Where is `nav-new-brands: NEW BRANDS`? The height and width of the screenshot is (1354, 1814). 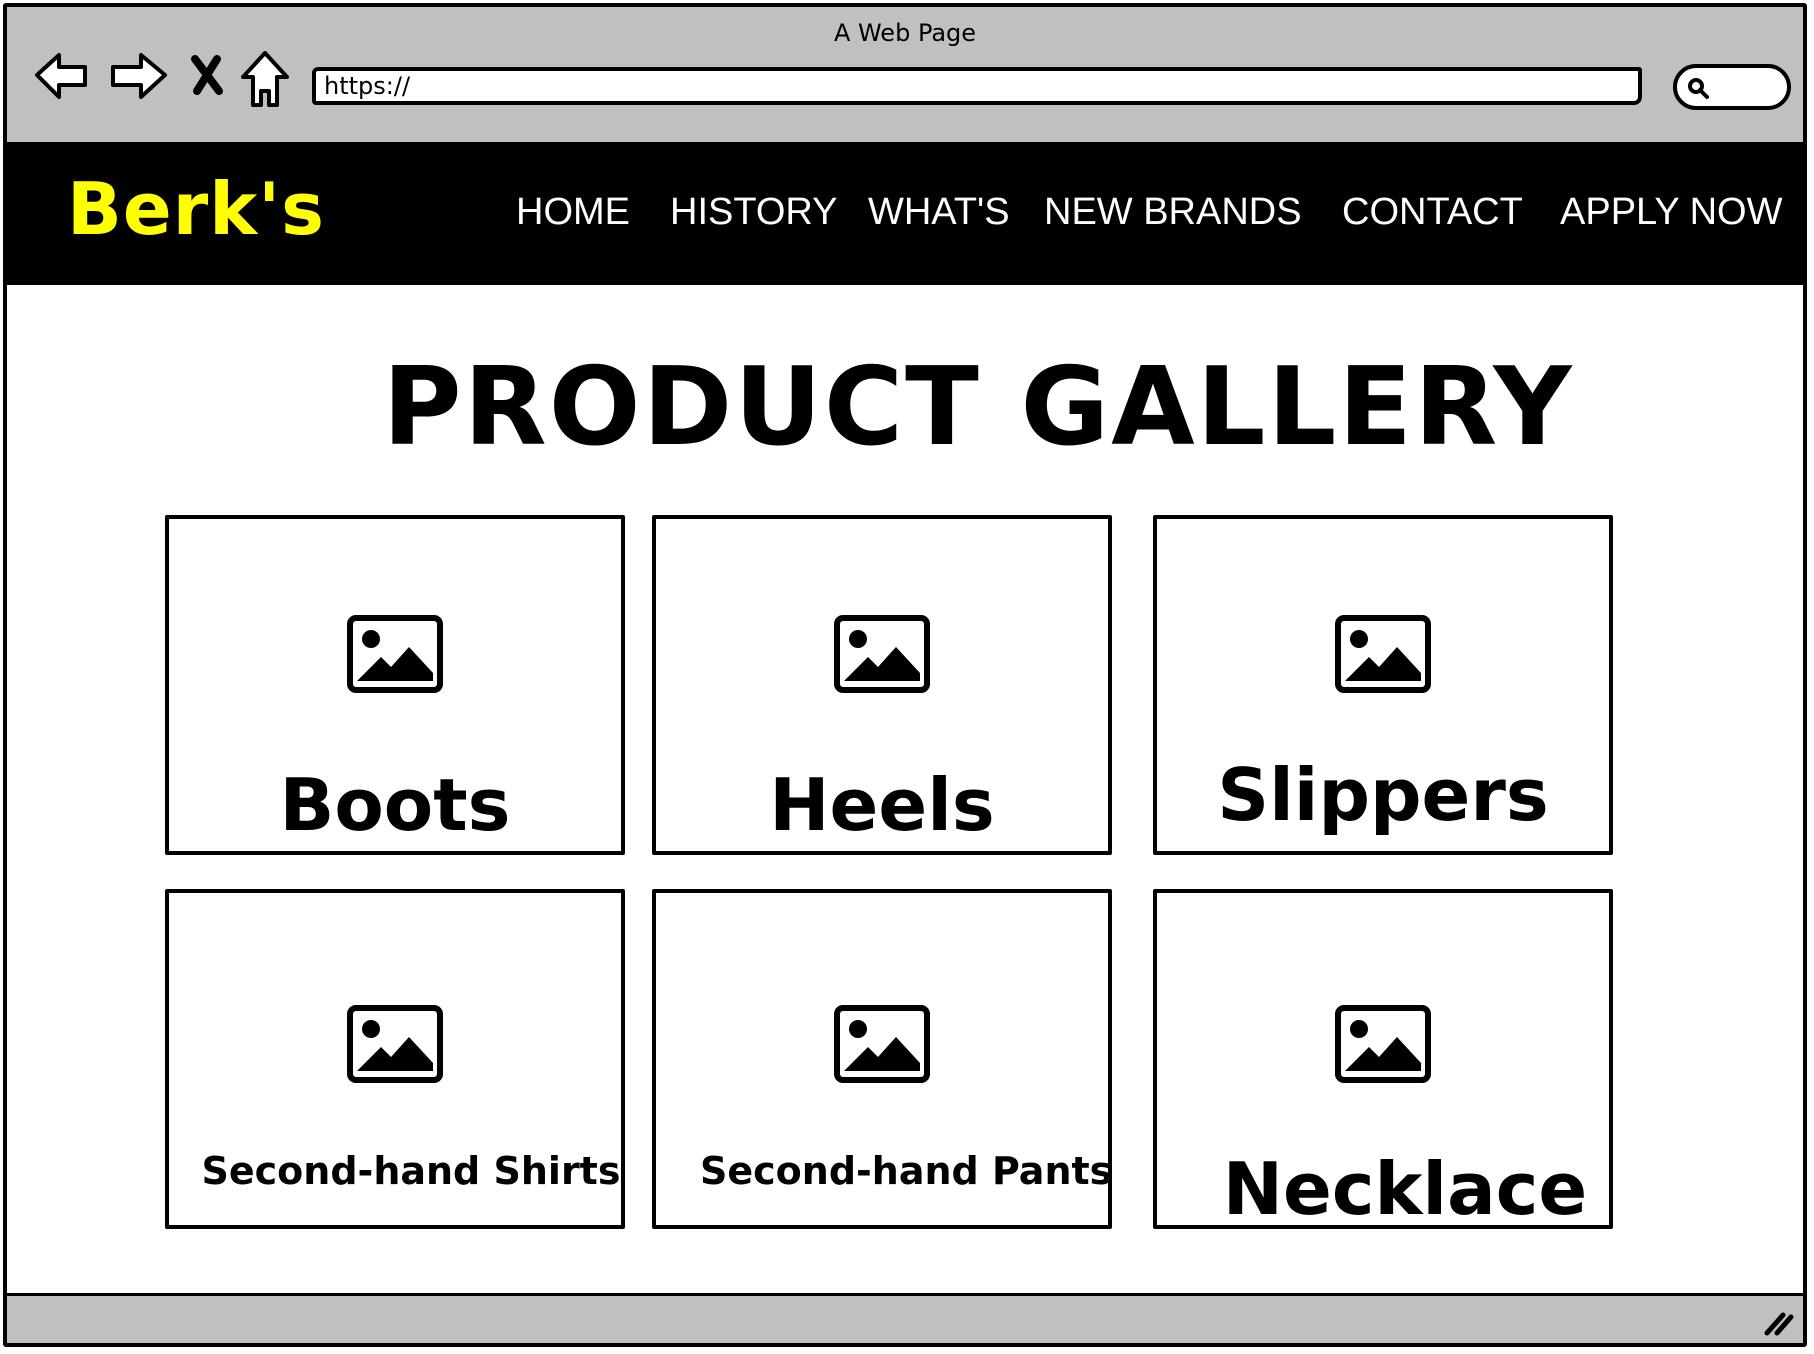 nav-new-brands: NEW BRANDS is located at coordinates (1173, 212).